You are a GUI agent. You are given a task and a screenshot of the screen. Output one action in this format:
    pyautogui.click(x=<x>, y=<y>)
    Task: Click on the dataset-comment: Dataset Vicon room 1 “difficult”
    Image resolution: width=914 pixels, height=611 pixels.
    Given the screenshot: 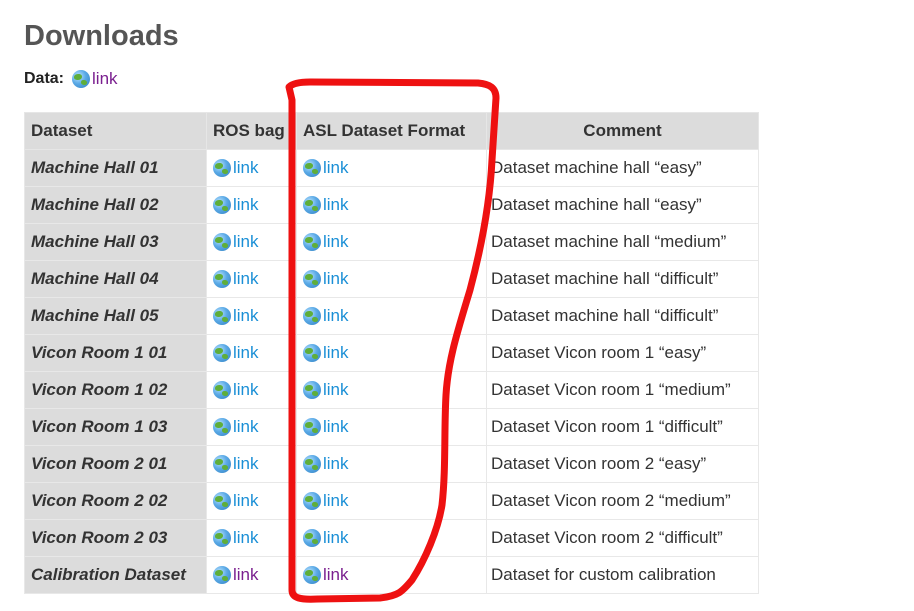 What is the action you would take?
    pyautogui.click(x=622, y=427)
    